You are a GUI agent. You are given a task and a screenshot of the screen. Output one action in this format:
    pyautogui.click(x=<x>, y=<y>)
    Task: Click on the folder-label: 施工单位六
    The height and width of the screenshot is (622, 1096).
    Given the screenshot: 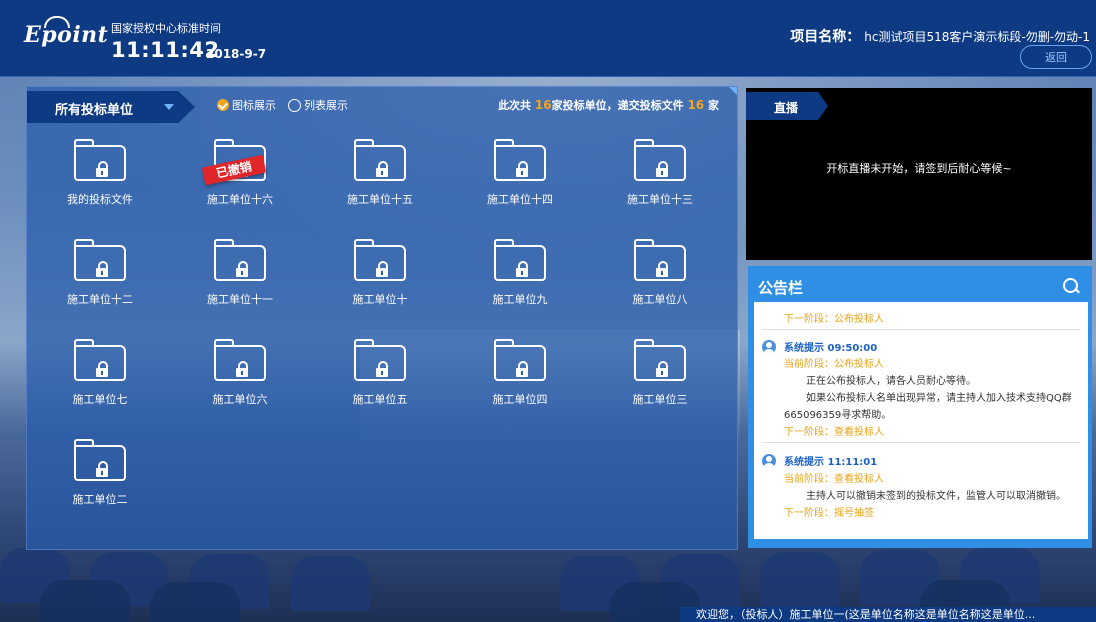 What is the action you would take?
    pyautogui.click(x=240, y=399)
    